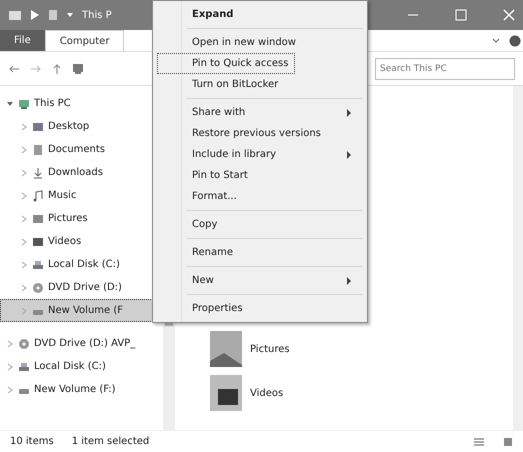  Describe the element at coordinates (461, 15) in the screenshot. I see `maximize-icon` at that location.